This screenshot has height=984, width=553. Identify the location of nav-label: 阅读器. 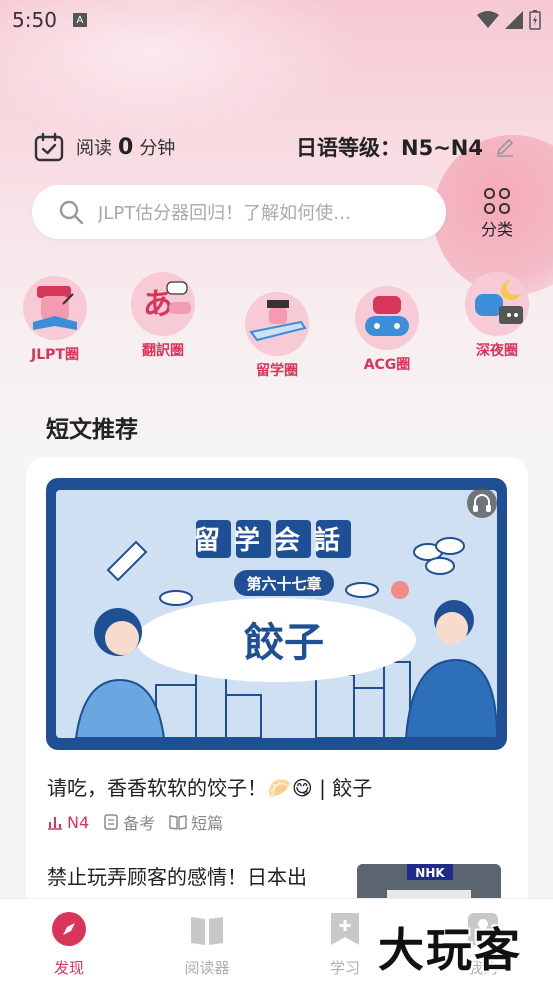
(207, 968).